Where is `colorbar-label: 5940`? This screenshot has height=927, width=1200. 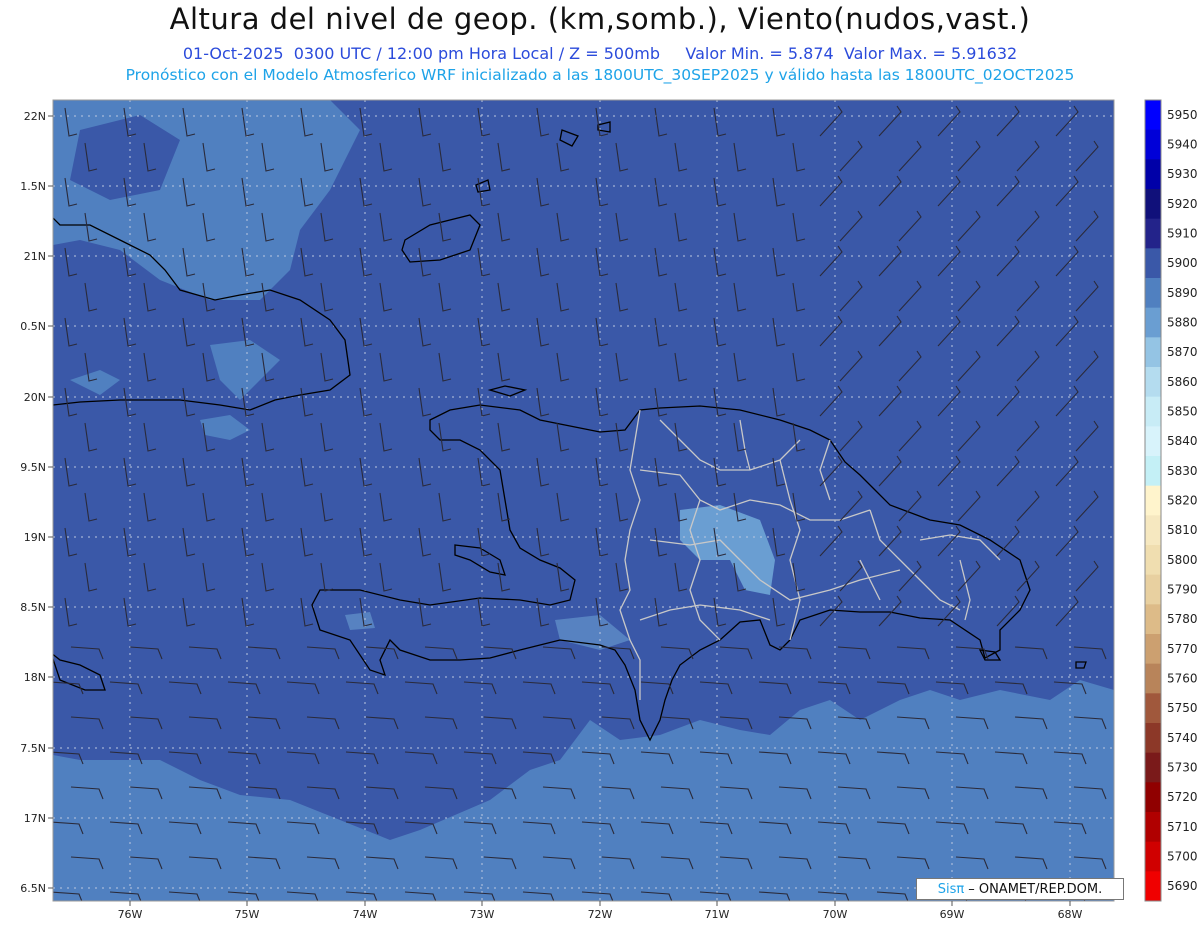
colorbar-label: 5940 is located at coordinates (1182, 145).